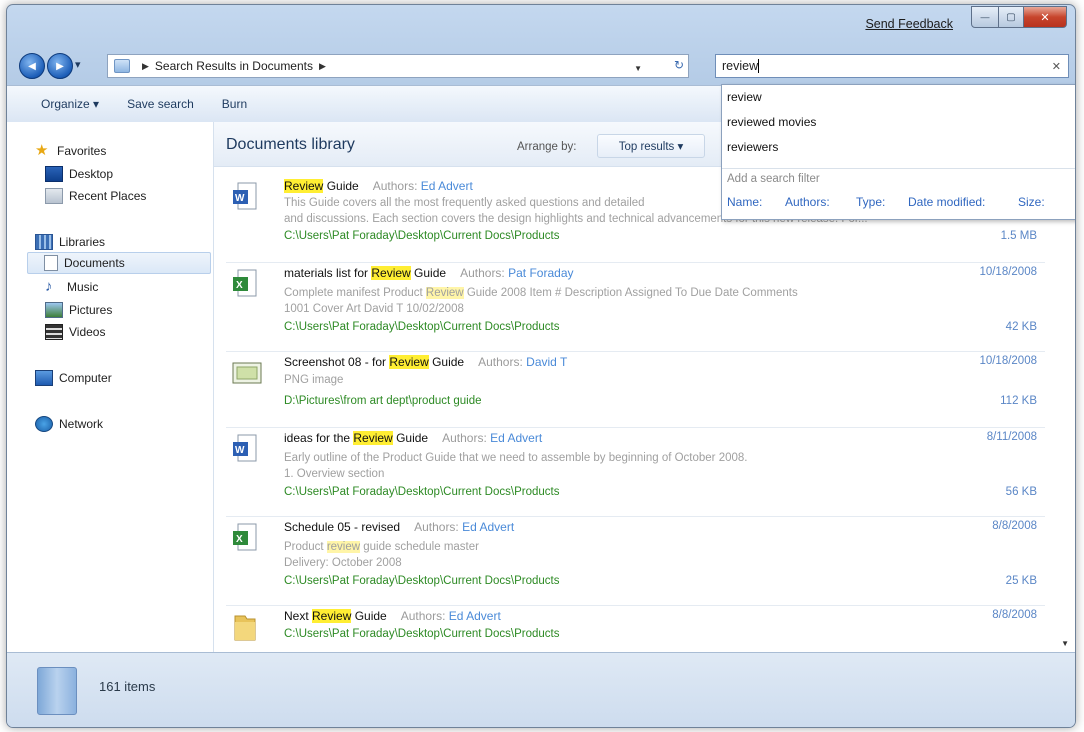  What do you see at coordinates (70, 104) in the screenshot?
I see `organize-button: Organize ▾` at bounding box center [70, 104].